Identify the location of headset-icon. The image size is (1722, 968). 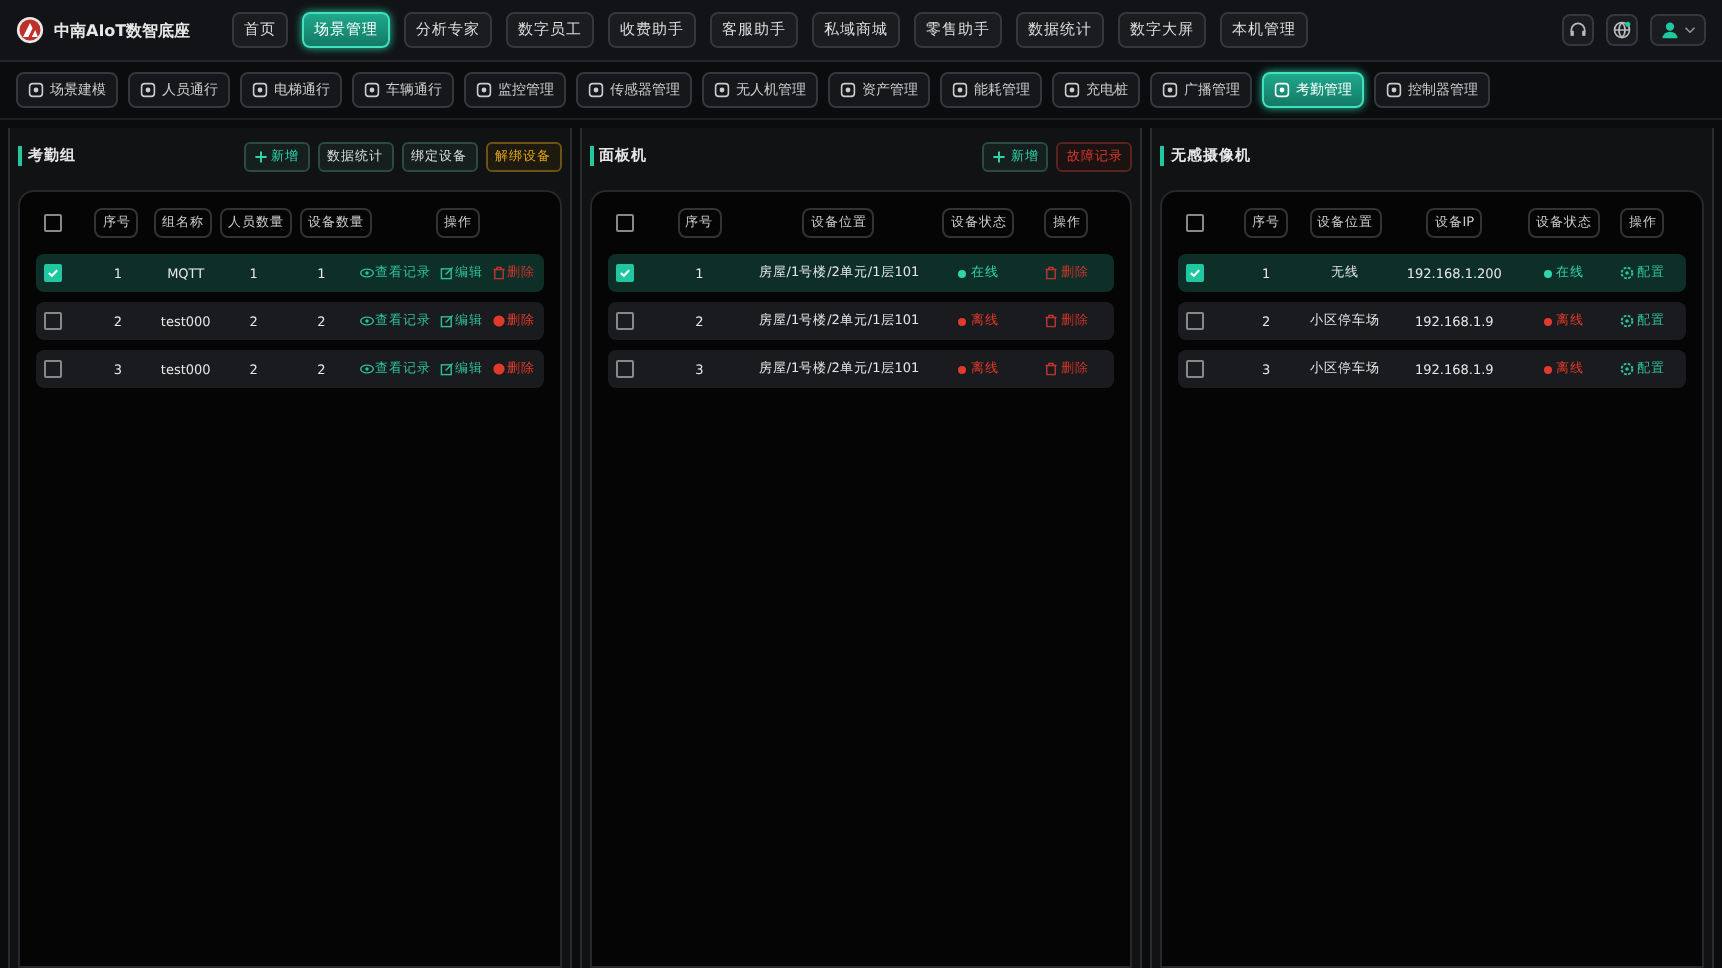
(1578, 30).